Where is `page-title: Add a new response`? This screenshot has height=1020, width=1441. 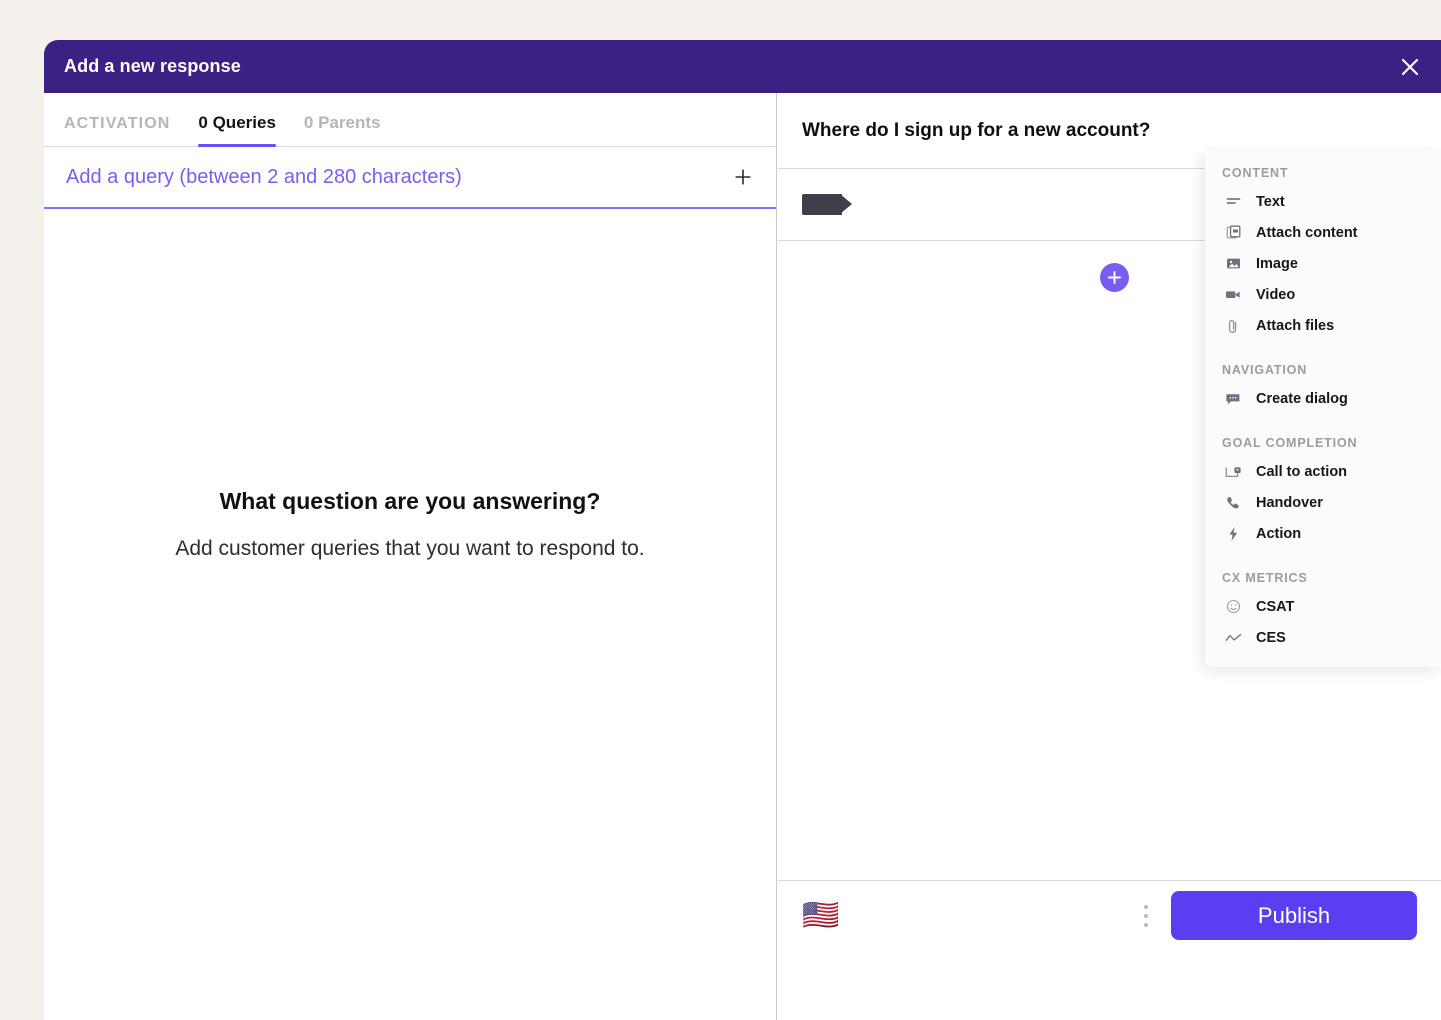
page-title: Add a new response is located at coordinates (152, 66).